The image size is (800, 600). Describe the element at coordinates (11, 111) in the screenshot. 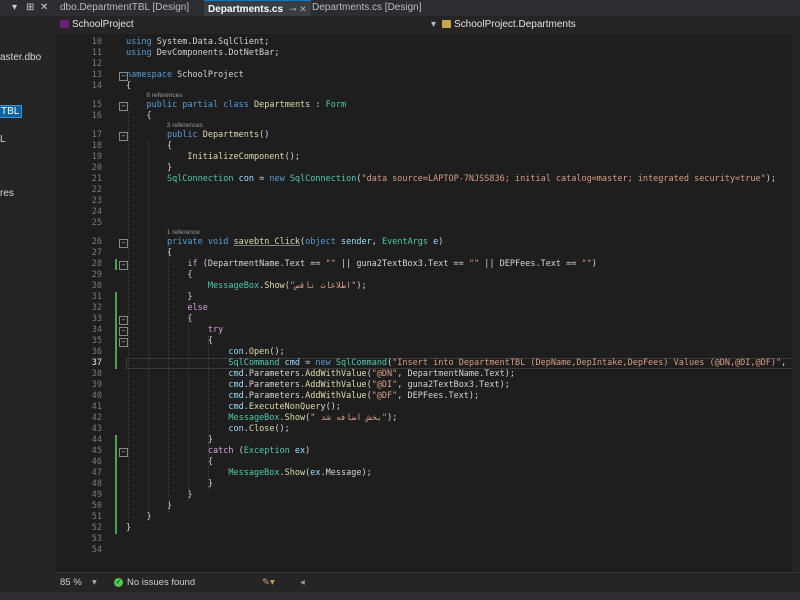

I see `tree-item-selected: TBL` at that location.